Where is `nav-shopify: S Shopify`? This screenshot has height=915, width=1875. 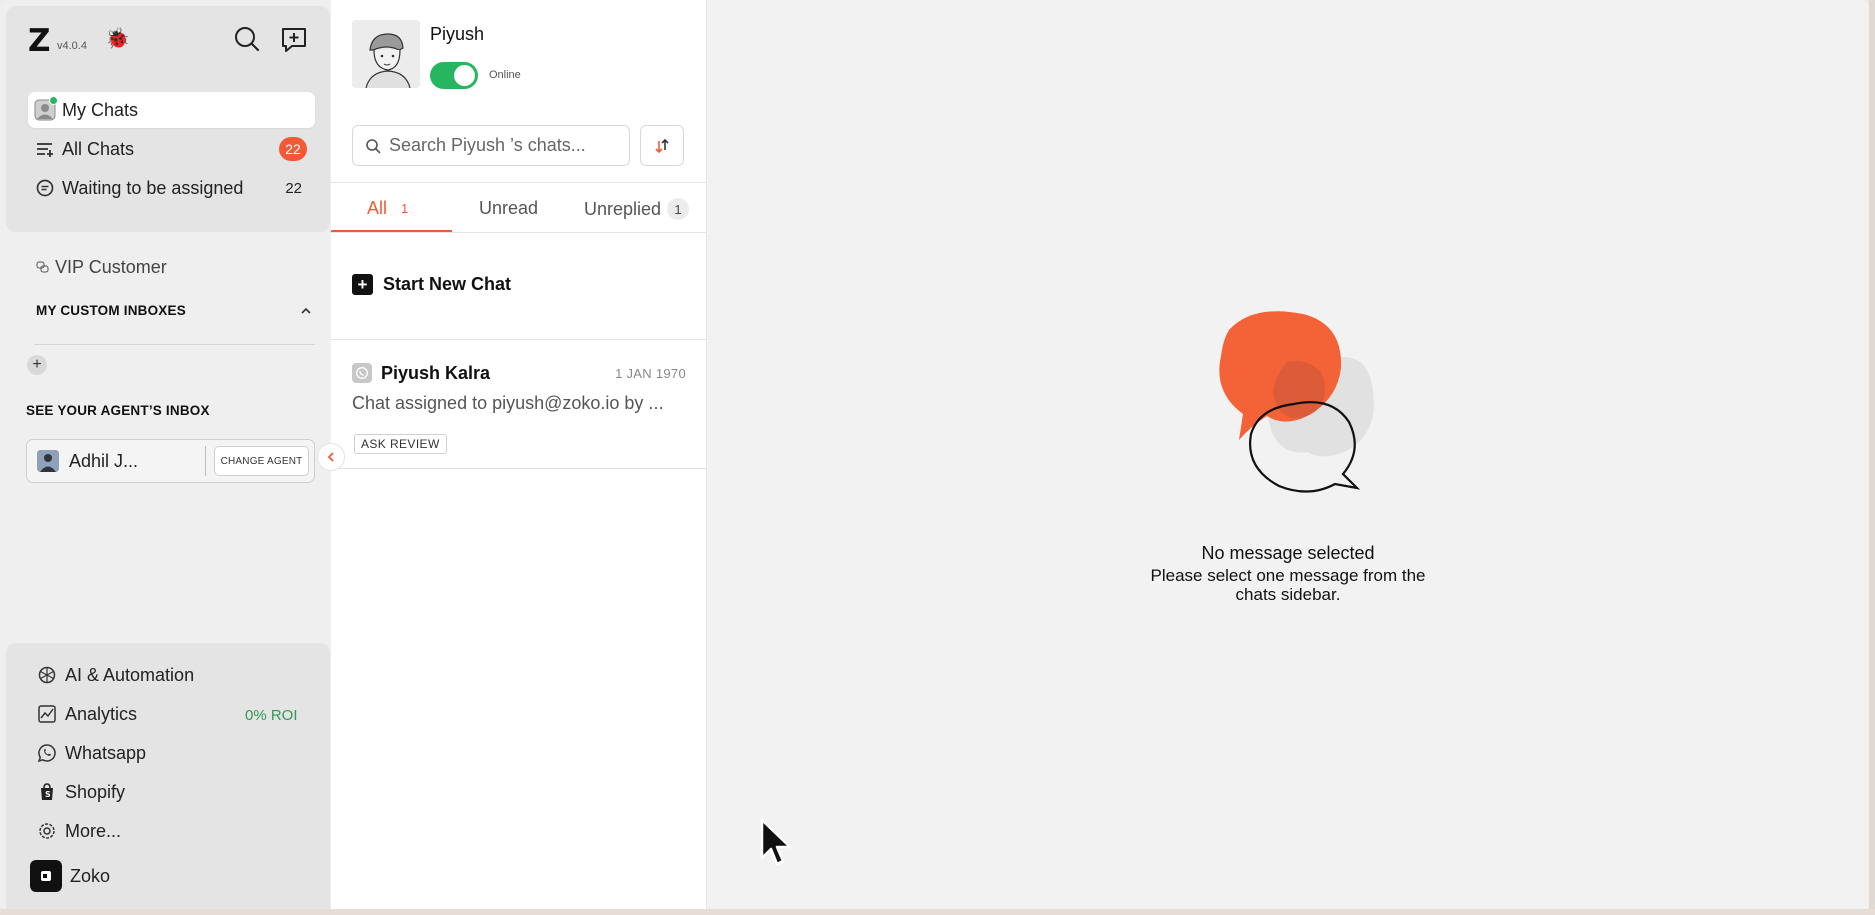 nav-shopify: S Shopify is located at coordinates (80, 792).